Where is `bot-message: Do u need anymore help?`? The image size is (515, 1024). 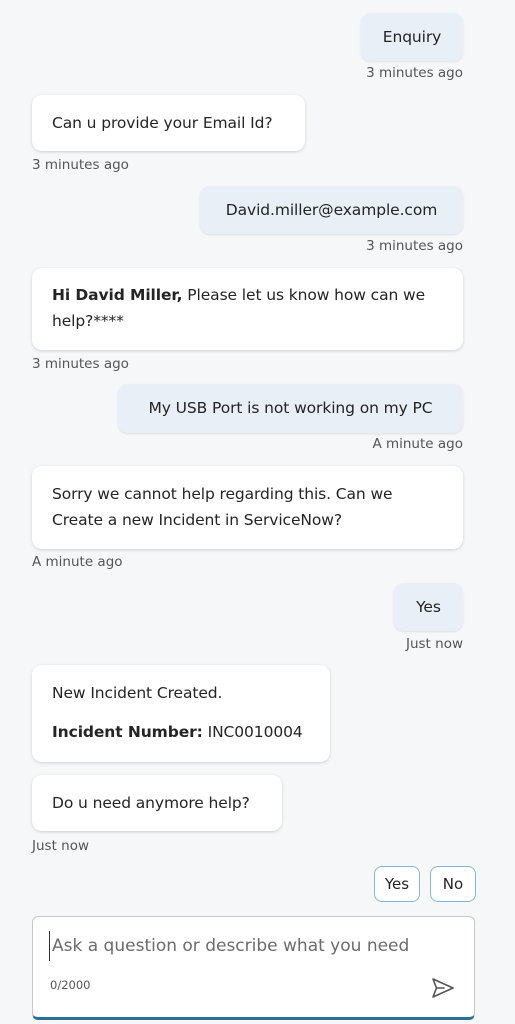 bot-message: Do u need anymore help? is located at coordinates (157, 803).